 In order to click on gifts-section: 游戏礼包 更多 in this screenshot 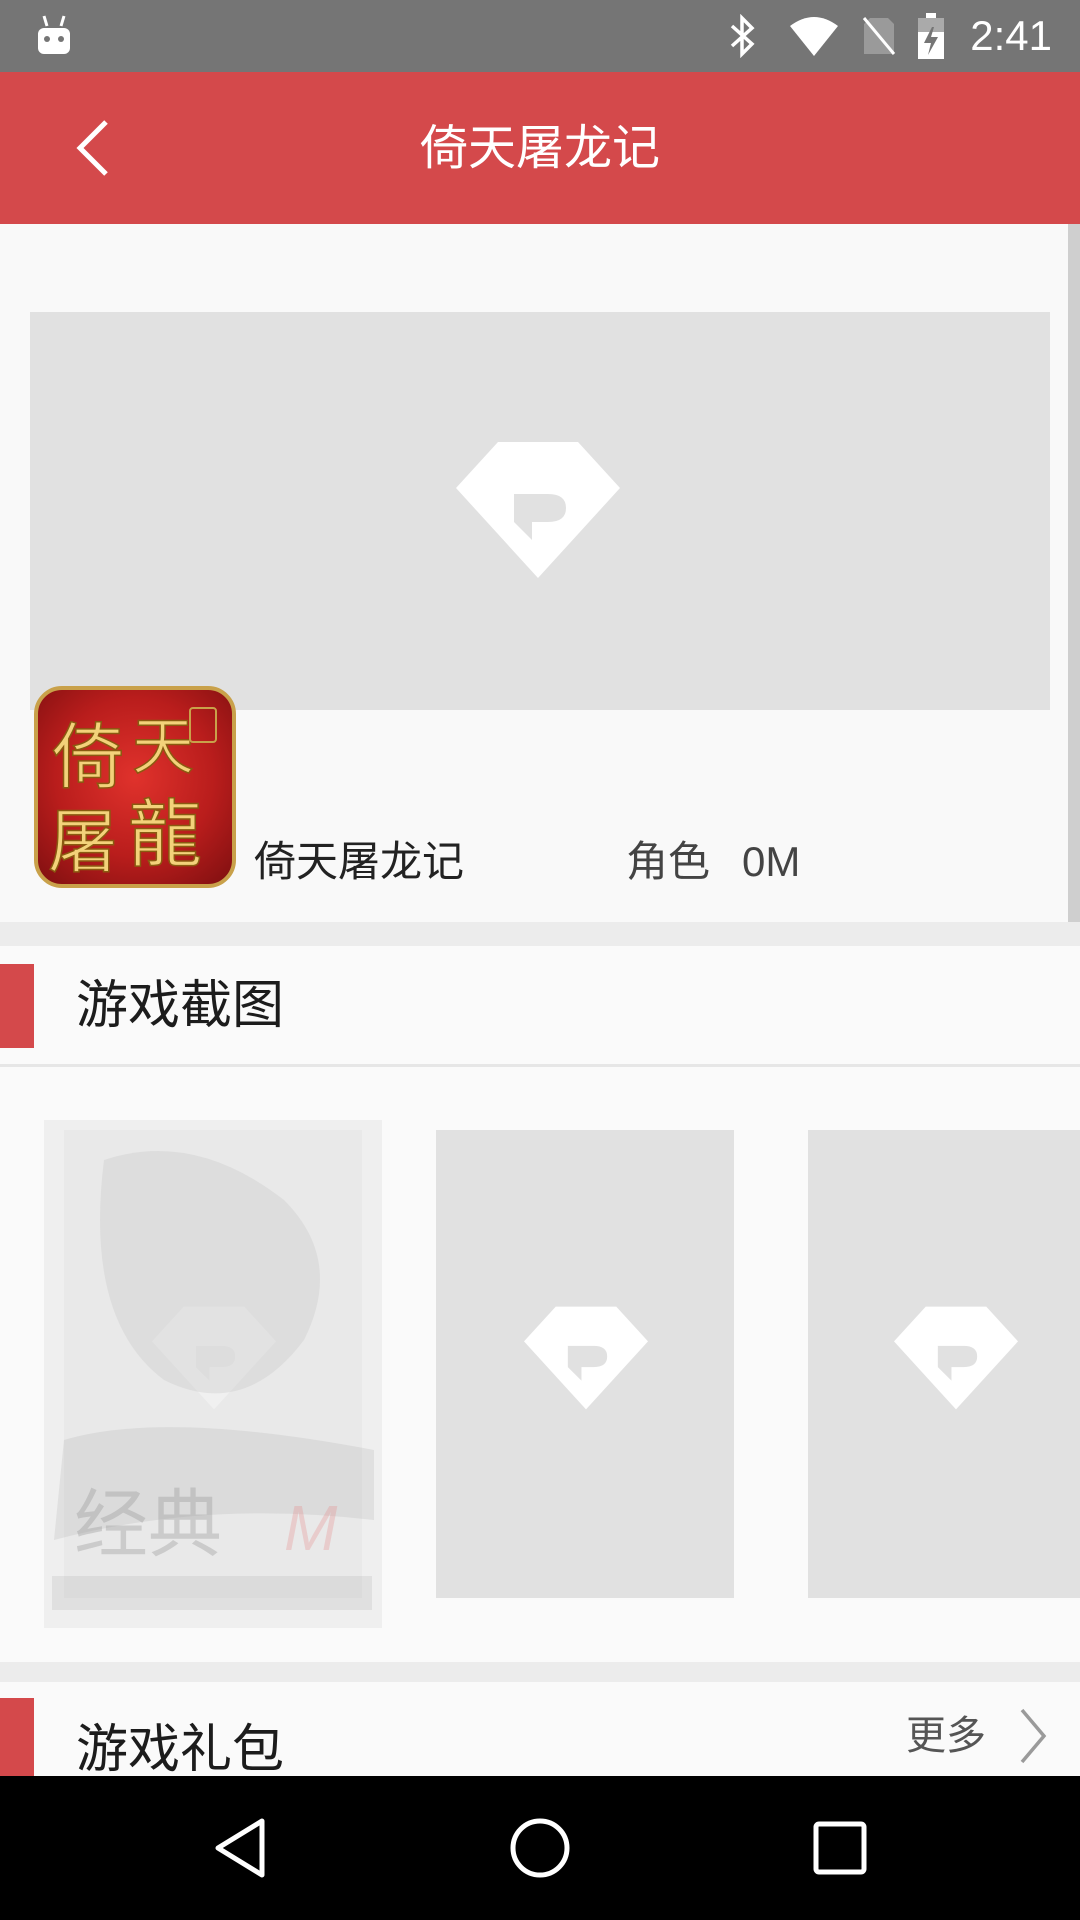, I will do `click(540, 1729)`.